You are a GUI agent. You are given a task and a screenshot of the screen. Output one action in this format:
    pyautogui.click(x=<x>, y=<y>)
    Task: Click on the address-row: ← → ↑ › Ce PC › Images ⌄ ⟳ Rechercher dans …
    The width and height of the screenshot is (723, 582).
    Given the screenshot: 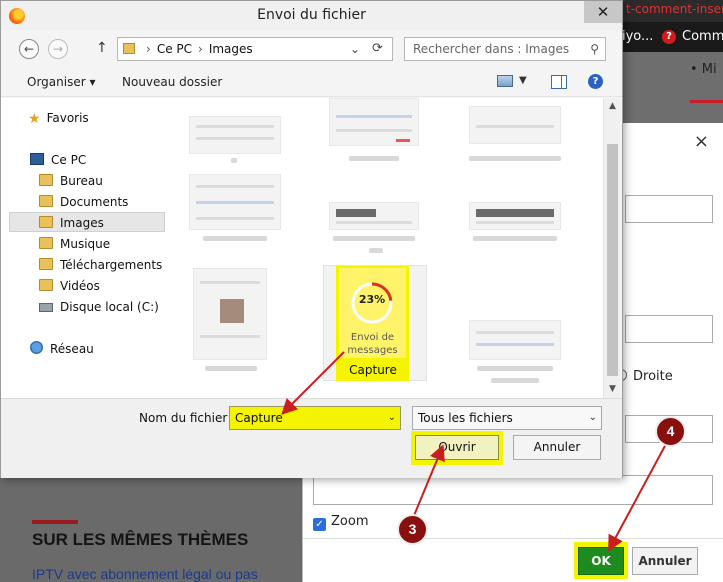 What is the action you would take?
    pyautogui.click(x=311, y=48)
    